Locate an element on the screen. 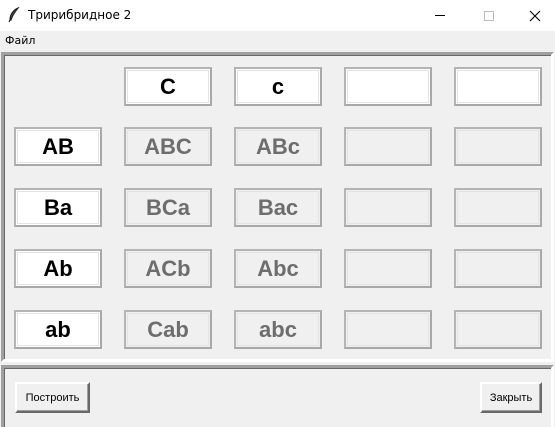 The width and height of the screenshot is (555, 427). header-cell-label: c is located at coordinates (278, 86).